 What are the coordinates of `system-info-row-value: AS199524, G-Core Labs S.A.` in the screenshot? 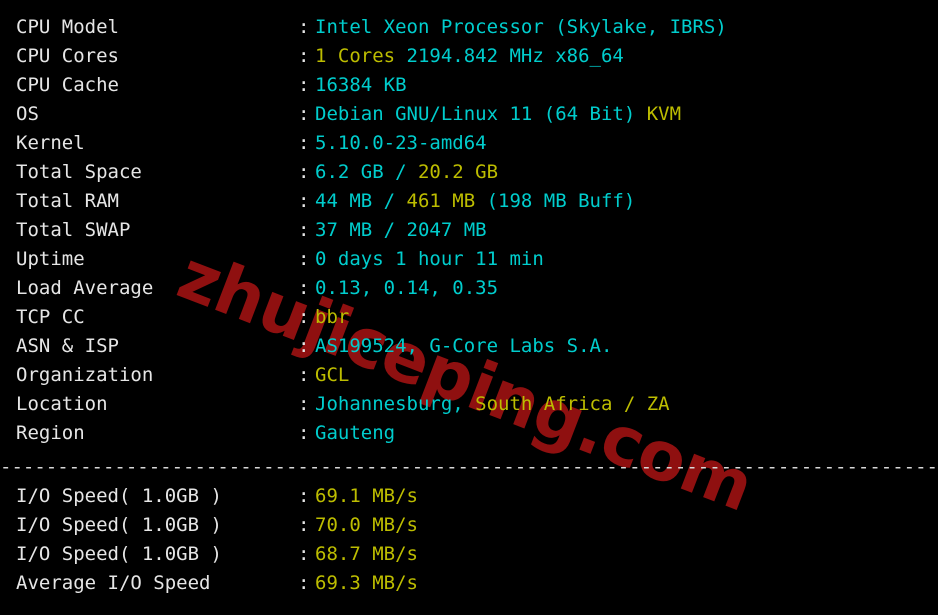 It's located at (626, 346).